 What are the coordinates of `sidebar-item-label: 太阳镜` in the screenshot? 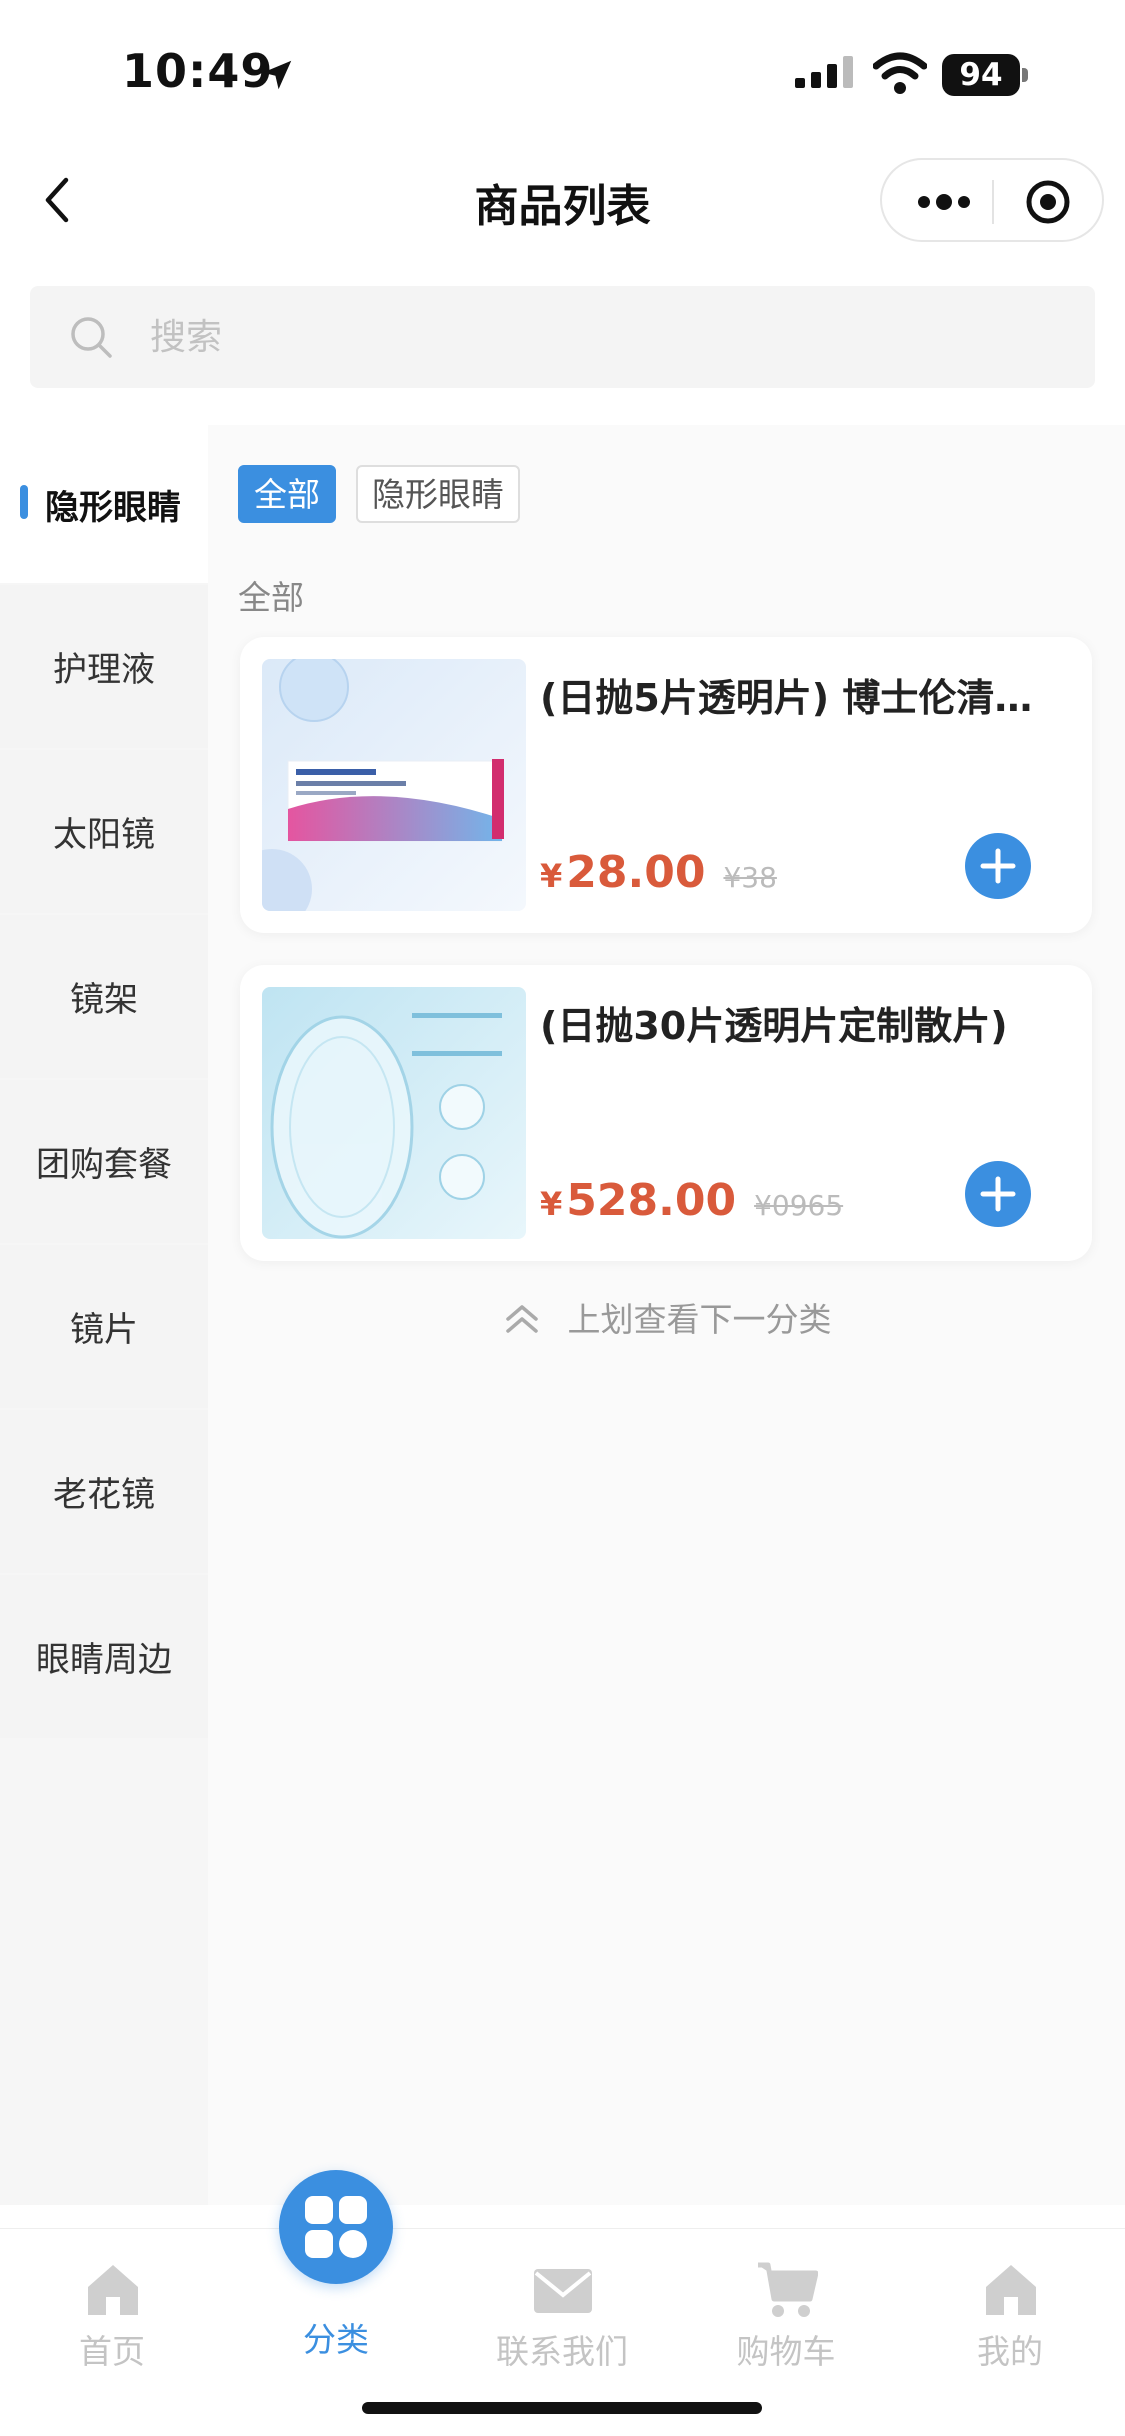 It's located at (104, 835).